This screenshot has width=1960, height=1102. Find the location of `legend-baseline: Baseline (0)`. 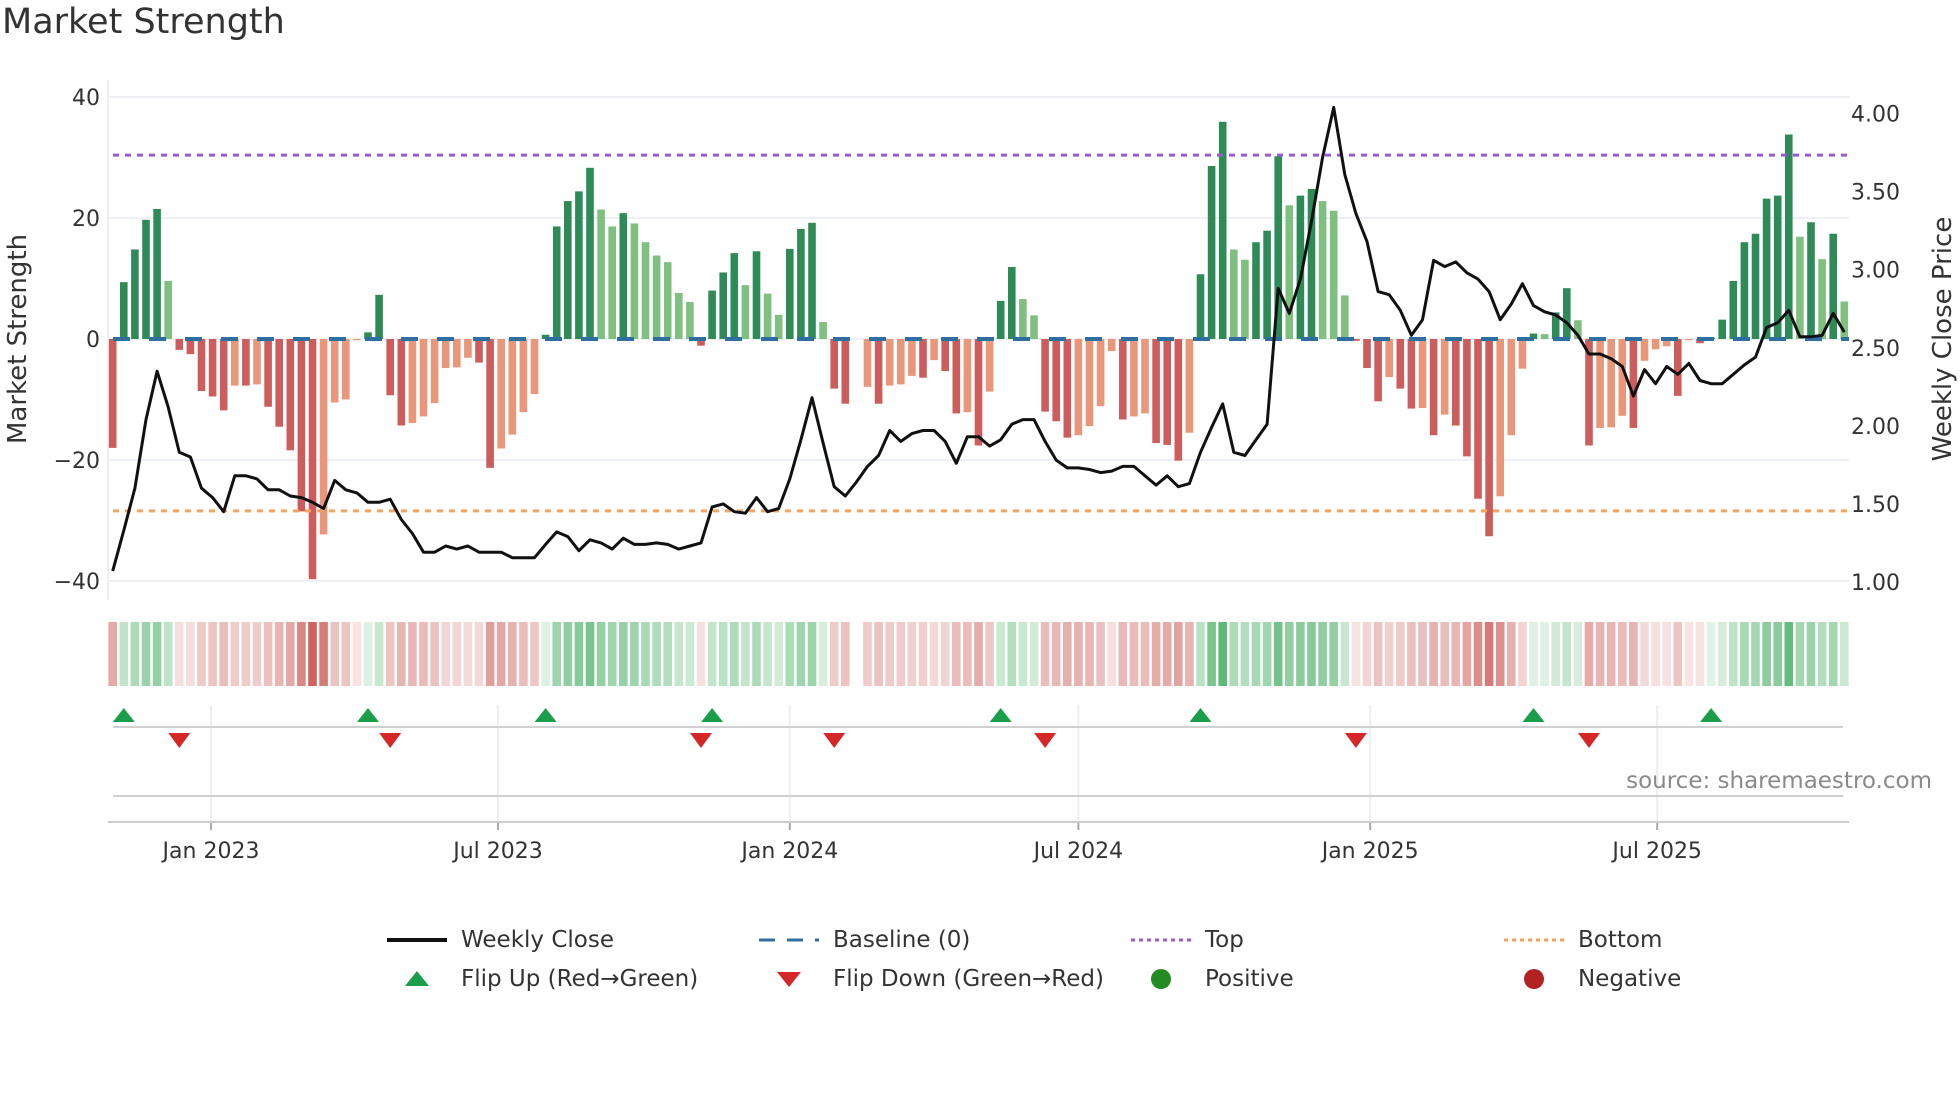

legend-baseline: Baseline (0) is located at coordinates (864, 940).